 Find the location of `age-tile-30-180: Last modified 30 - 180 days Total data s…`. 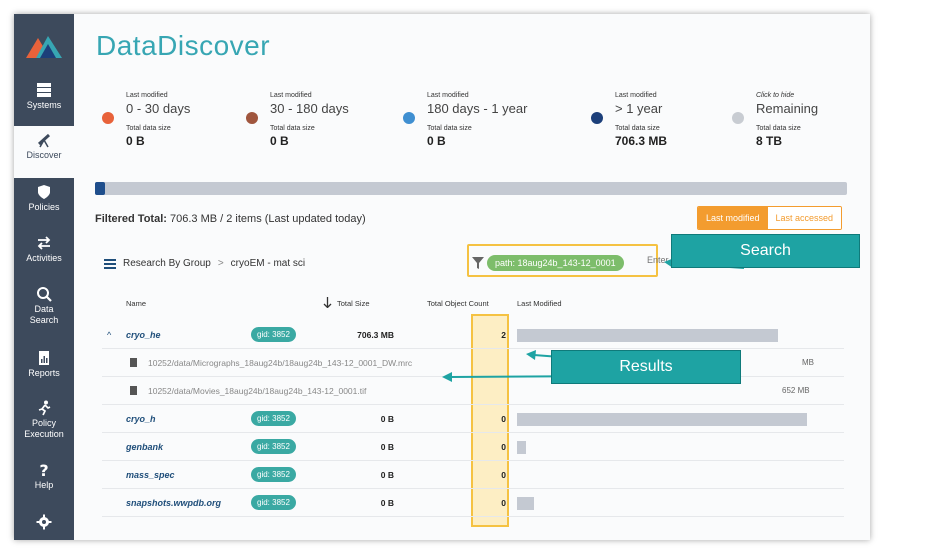

age-tile-30-180: Last modified 30 - 180 days Total data s… is located at coordinates (316, 122).